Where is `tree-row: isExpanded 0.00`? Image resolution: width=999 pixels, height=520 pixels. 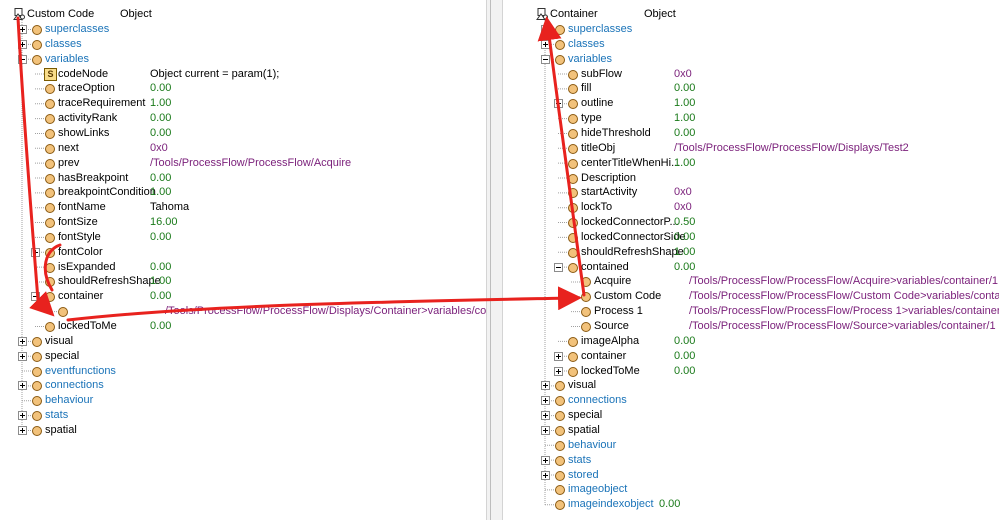
tree-row: isExpanded 0.00 is located at coordinates (243, 267).